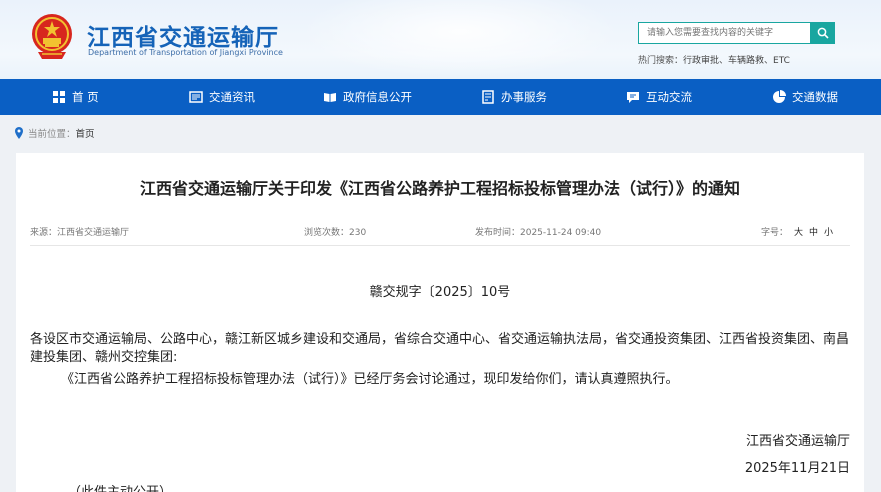 This screenshot has height=492, width=881. Describe the element at coordinates (797, 468) in the screenshot. I see `signature-date: 2025年11月21日` at that location.